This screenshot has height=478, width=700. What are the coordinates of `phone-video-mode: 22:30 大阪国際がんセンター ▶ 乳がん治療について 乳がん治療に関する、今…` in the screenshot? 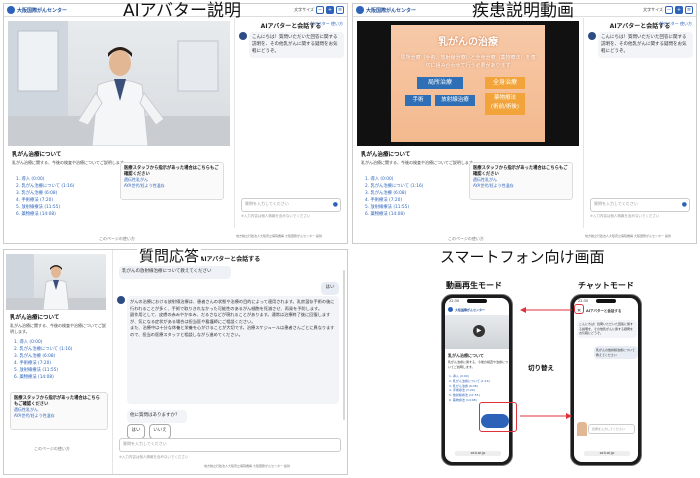 It's located at (477, 380).